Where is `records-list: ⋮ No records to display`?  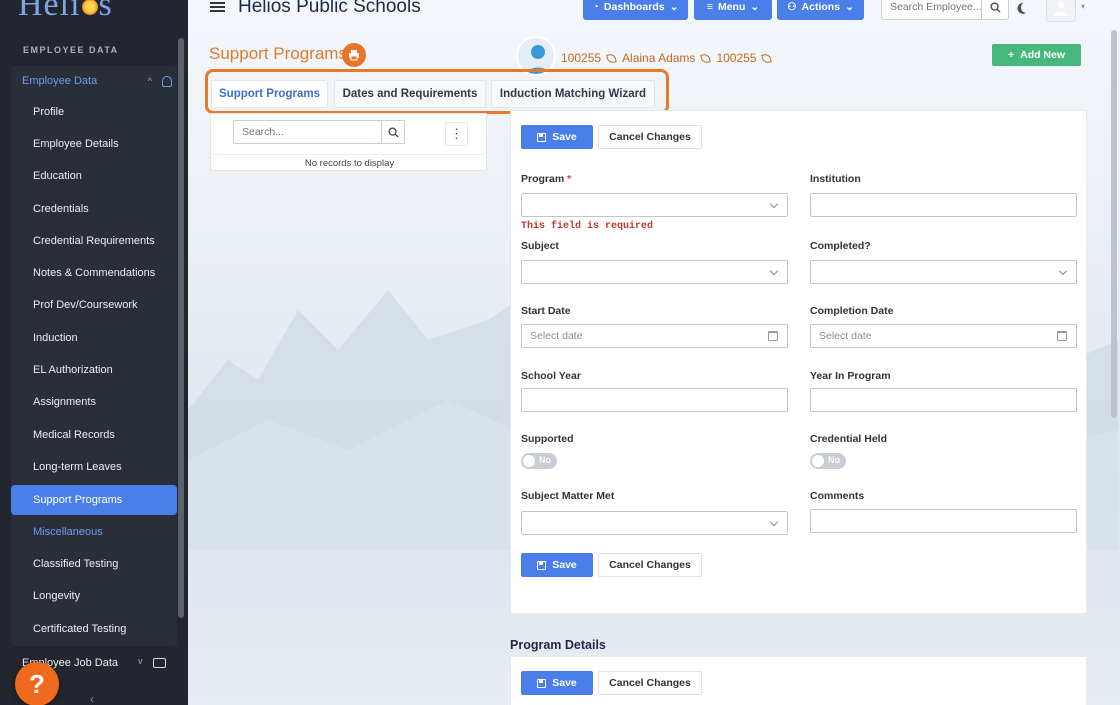 records-list: ⋮ No records to display is located at coordinates (349, 142).